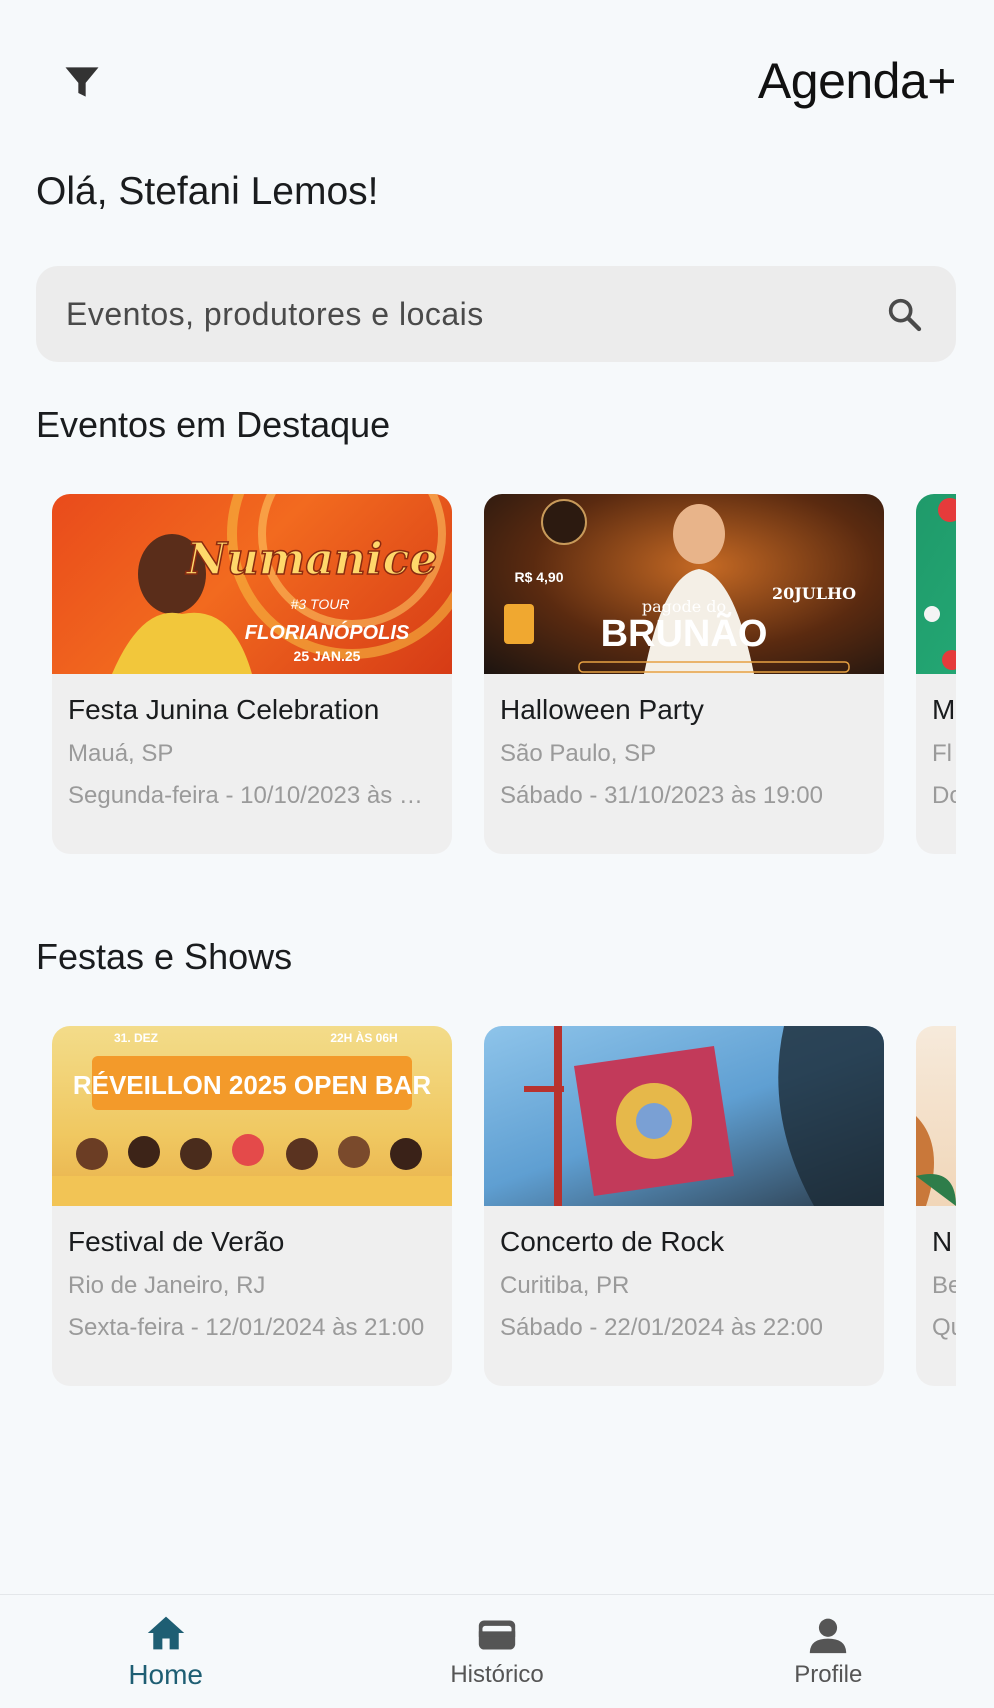  Describe the element at coordinates (474, 314) in the screenshot. I see `search-input` at that location.